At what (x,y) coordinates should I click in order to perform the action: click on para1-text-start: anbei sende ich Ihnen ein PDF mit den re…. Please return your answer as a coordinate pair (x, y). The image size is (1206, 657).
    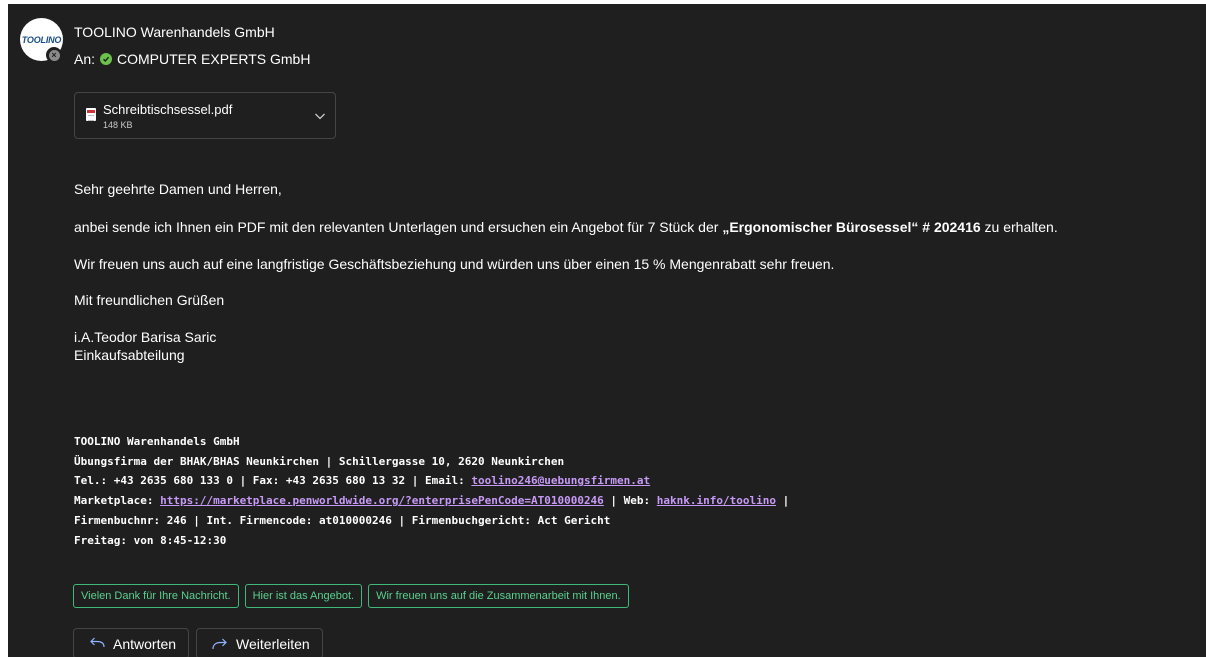
    Looking at the image, I should click on (398, 227).